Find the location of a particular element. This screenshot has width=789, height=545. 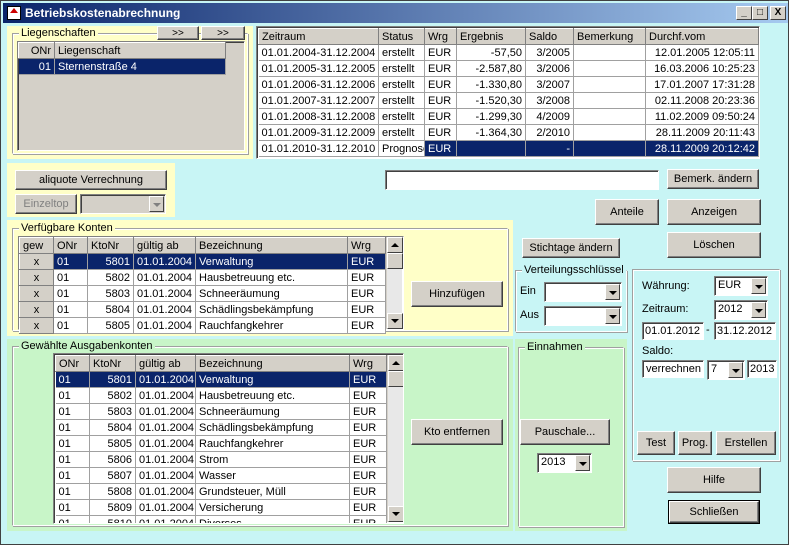

col-header-bemerkung: Bemerkung is located at coordinates (609, 36).